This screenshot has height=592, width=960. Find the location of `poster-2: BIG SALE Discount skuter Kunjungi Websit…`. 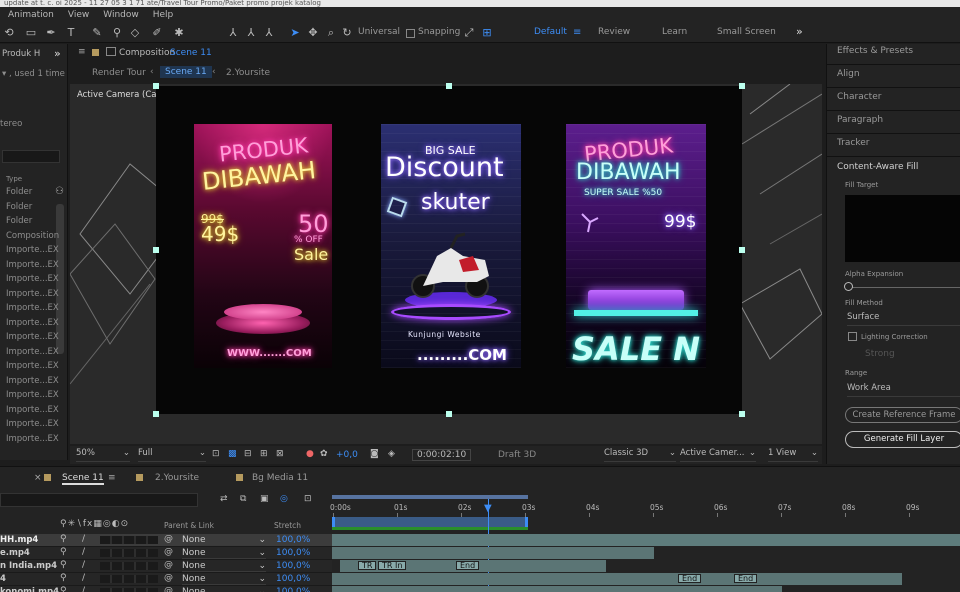

poster-2: BIG SALE Discount skuter Kunjungi Websit… is located at coordinates (451, 246).